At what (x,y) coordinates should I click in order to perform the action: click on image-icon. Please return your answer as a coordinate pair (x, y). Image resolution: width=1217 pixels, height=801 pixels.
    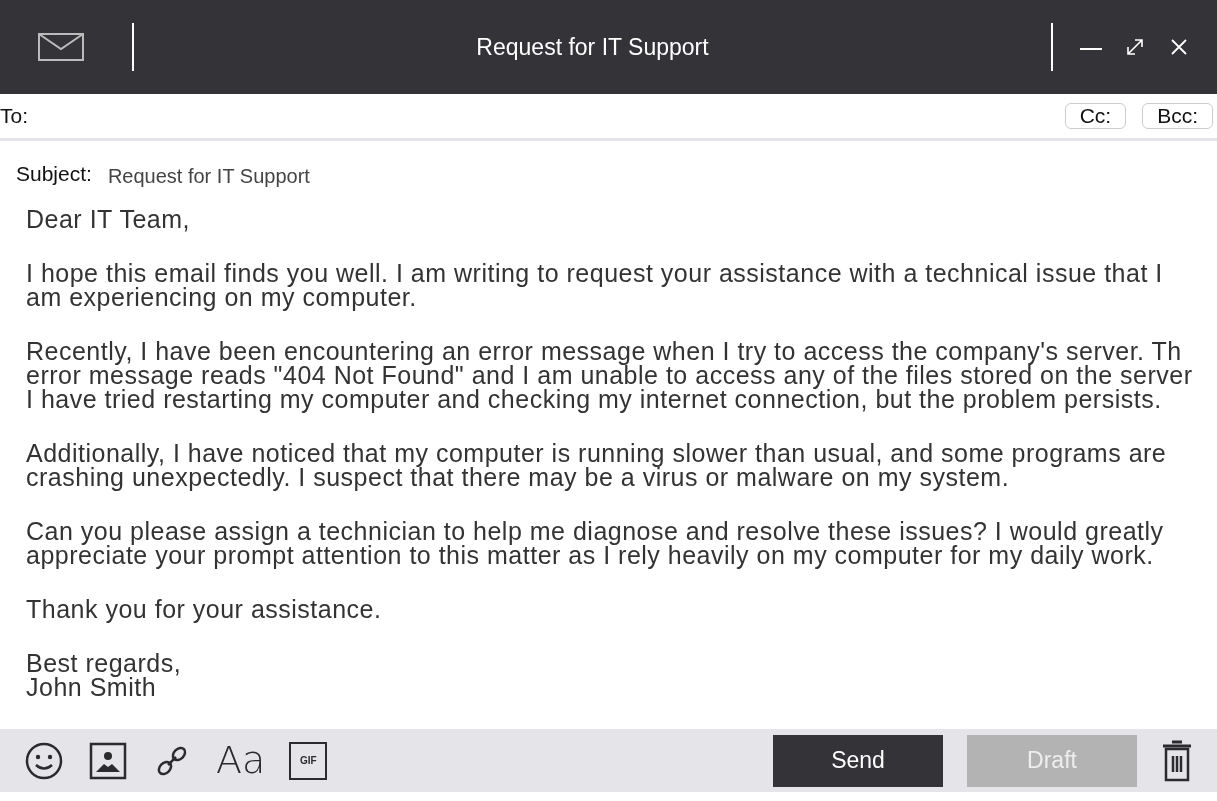
    Looking at the image, I should click on (108, 760).